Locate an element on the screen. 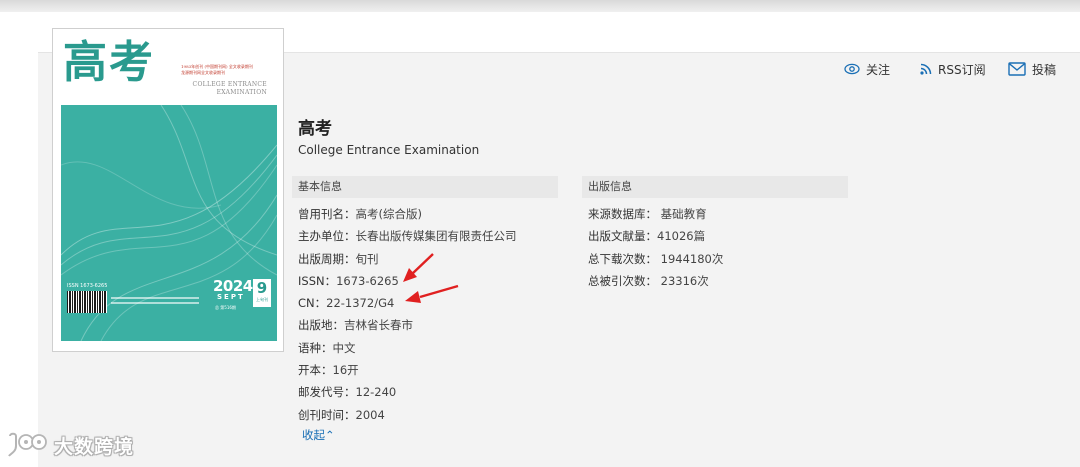  watermark-text: 大数跨境 is located at coordinates (94, 446).